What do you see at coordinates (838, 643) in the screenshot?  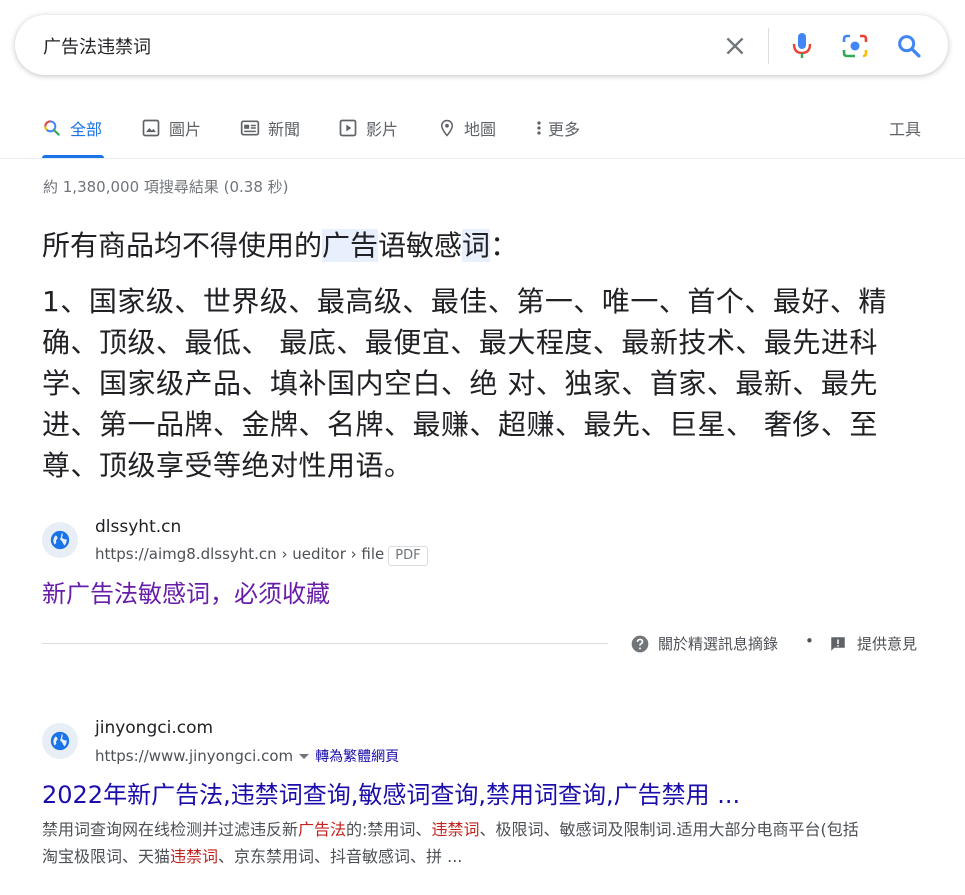 I see `feedback-icon` at bounding box center [838, 643].